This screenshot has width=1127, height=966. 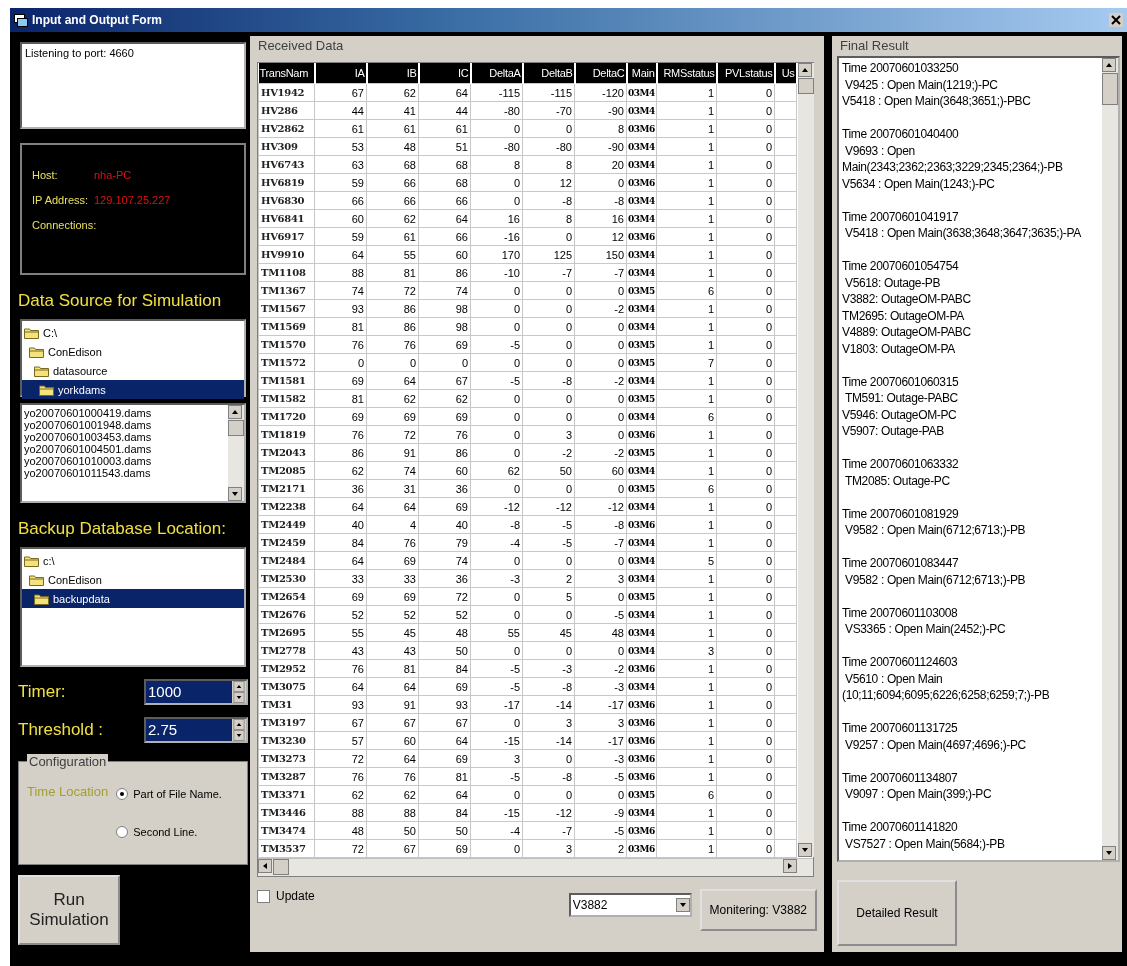 I want to click on file-item: yo20070601010003.dams, so click(x=125, y=461).